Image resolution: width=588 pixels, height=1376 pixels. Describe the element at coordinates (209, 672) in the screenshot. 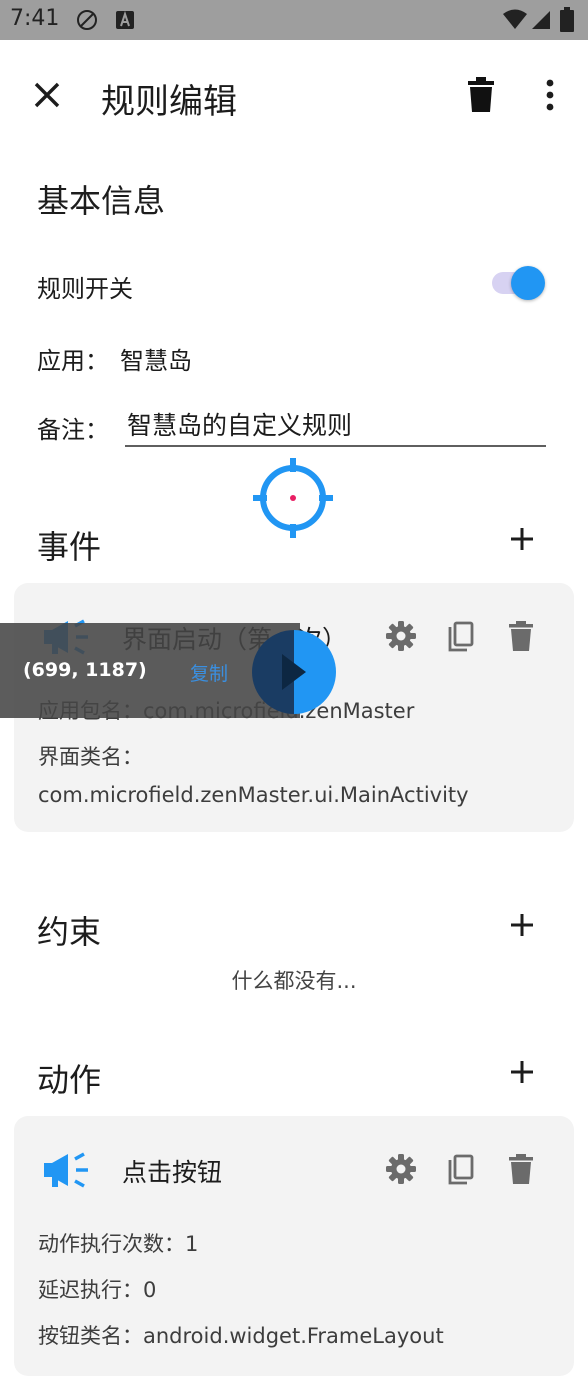

I see `copy-coords-button: 复制` at that location.